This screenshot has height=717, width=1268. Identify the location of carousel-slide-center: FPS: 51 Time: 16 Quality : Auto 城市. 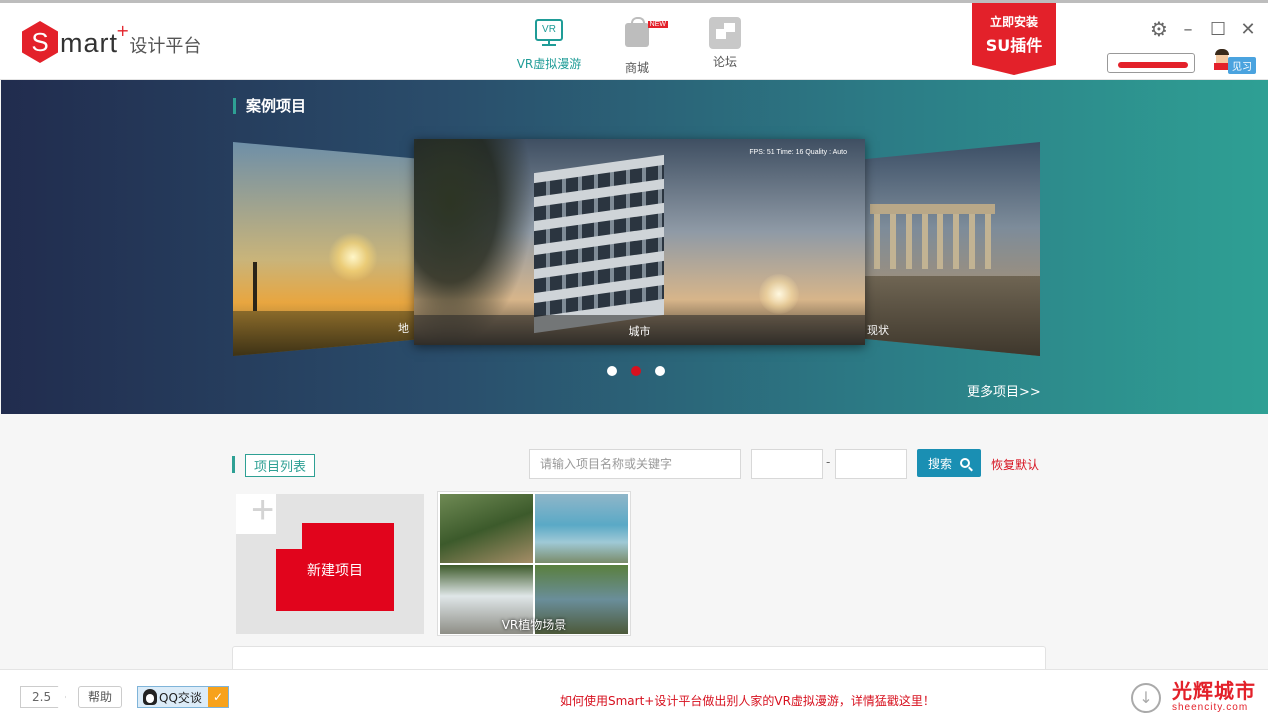
(639, 242).